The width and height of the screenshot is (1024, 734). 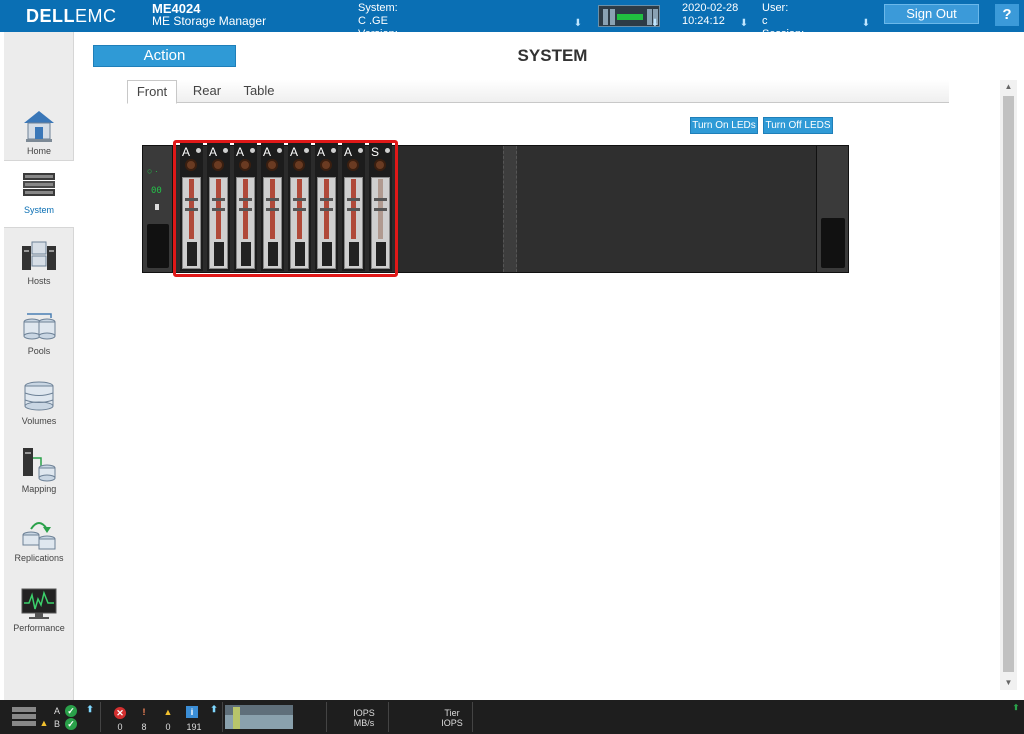 What do you see at coordinates (655, 24) in the screenshot?
I see `enclosure-expand-arrow-icon: ⬇` at bounding box center [655, 24].